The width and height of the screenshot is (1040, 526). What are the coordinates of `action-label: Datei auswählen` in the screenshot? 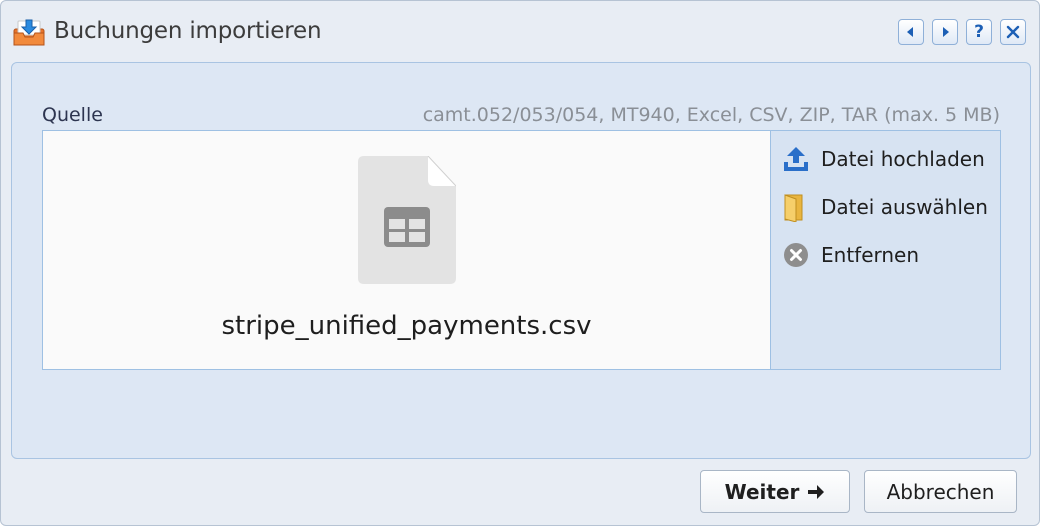 It's located at (904, 207).